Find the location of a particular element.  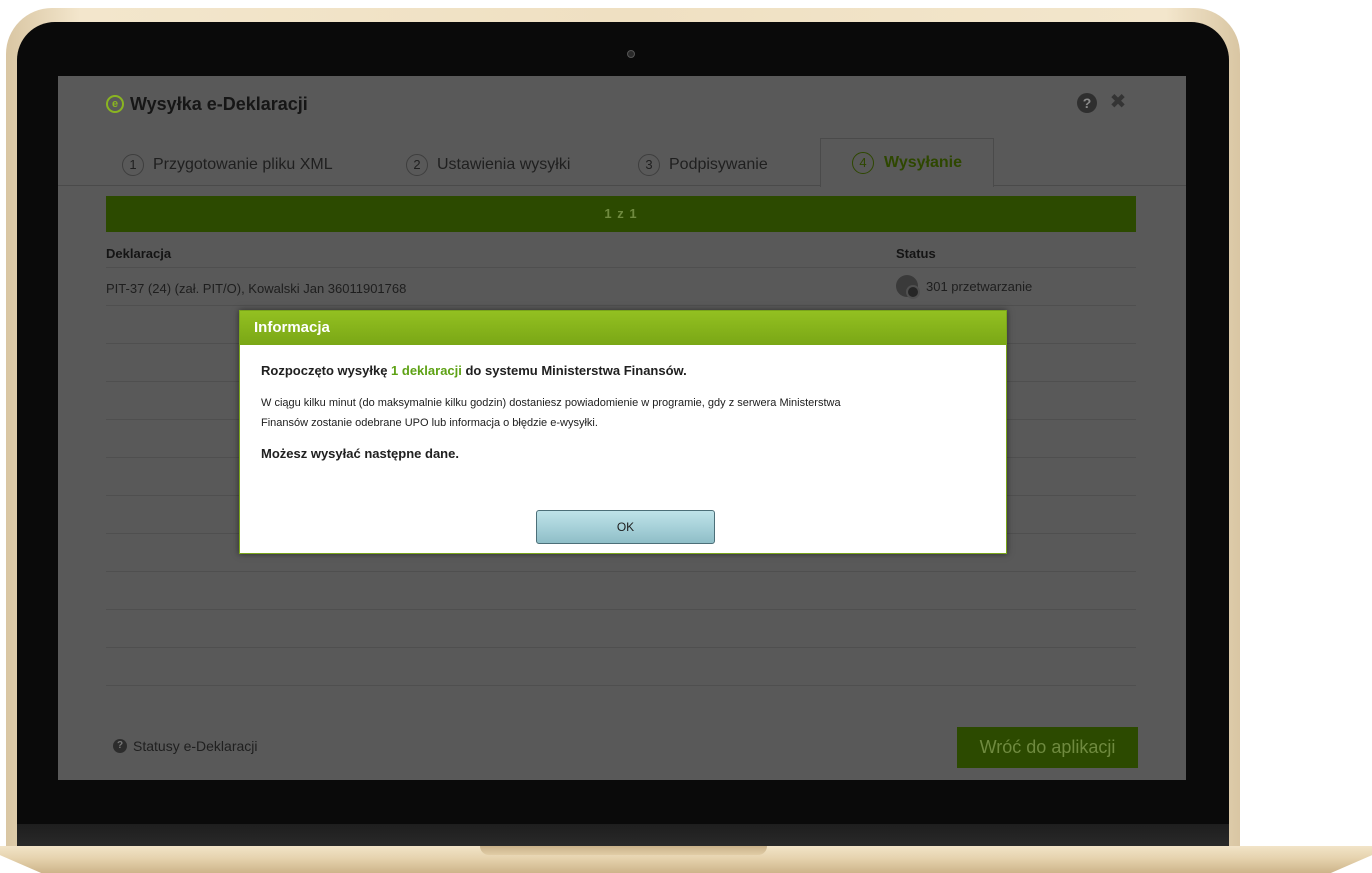

back-to-app-button: Wróć do aplikacji is located at coordinates (1047, 747).